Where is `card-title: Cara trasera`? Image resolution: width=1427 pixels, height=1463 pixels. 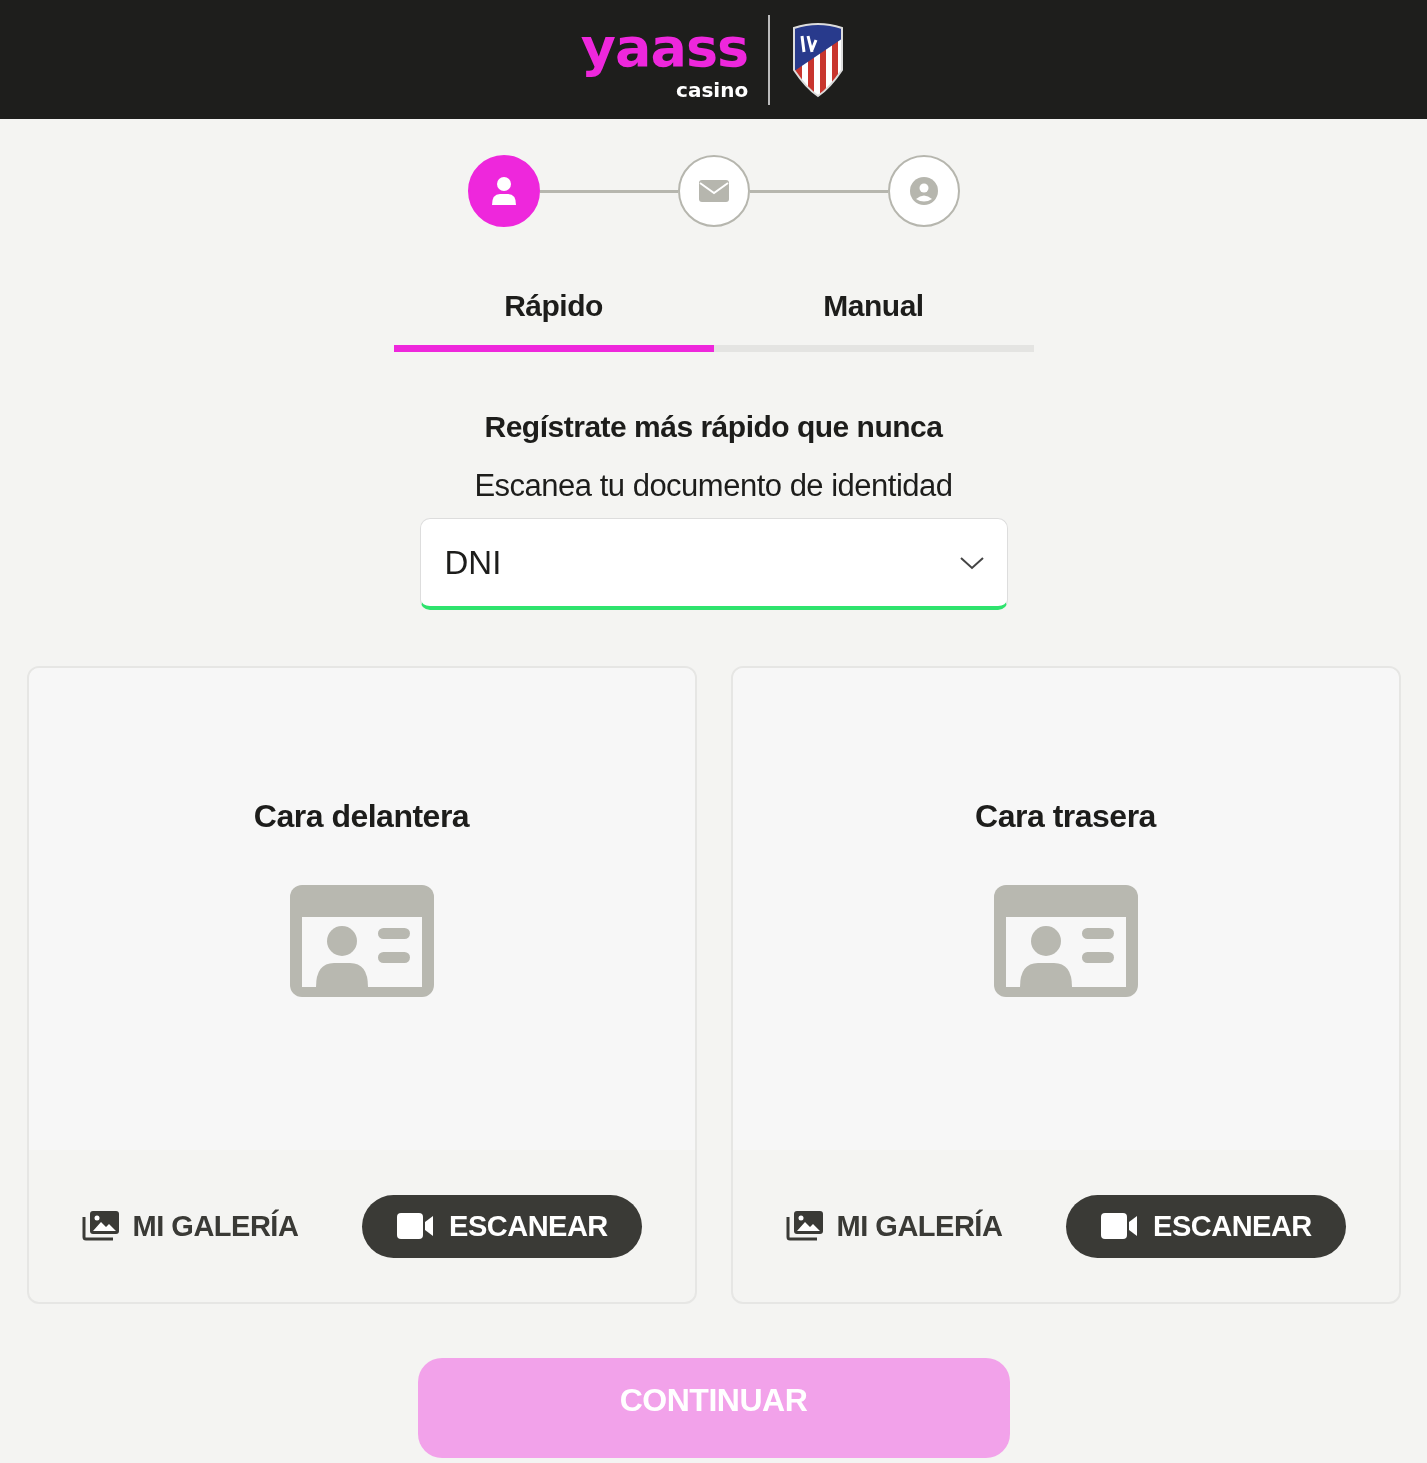
card-title: Cara trasera is located at coordinates (1065, 816).